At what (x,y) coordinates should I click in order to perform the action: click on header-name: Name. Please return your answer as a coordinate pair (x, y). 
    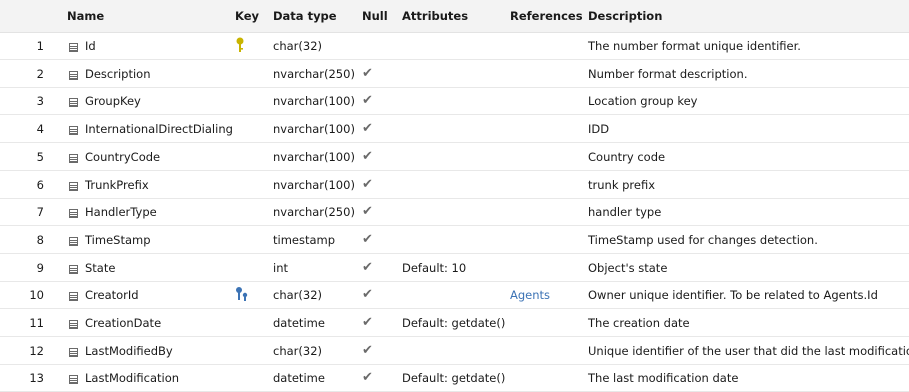
    Looking at the image, I should click on (85, 16).